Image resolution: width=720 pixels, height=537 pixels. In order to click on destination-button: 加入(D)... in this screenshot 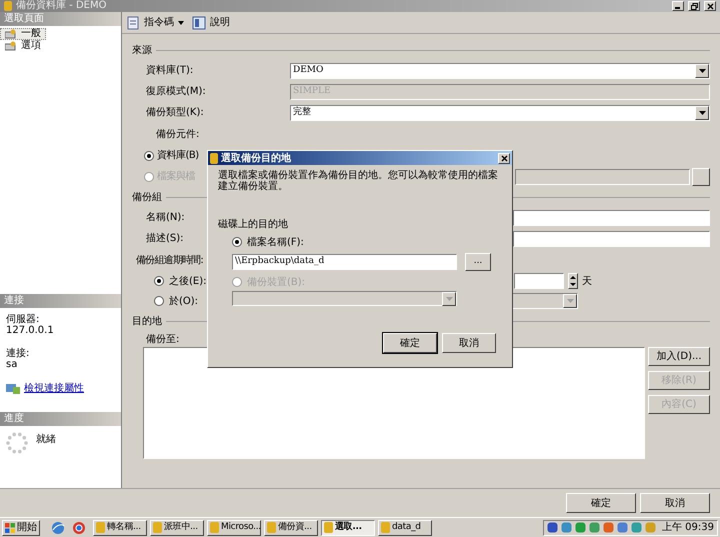, I will do `click(679, 356)`.